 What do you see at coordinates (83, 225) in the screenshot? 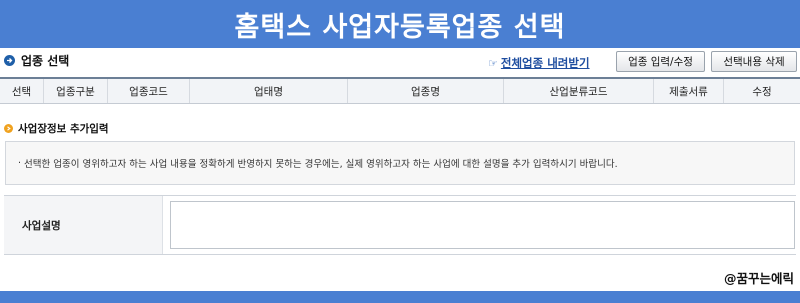
I see `business-description-label: 사업설명` at bounding box center [83, 225].